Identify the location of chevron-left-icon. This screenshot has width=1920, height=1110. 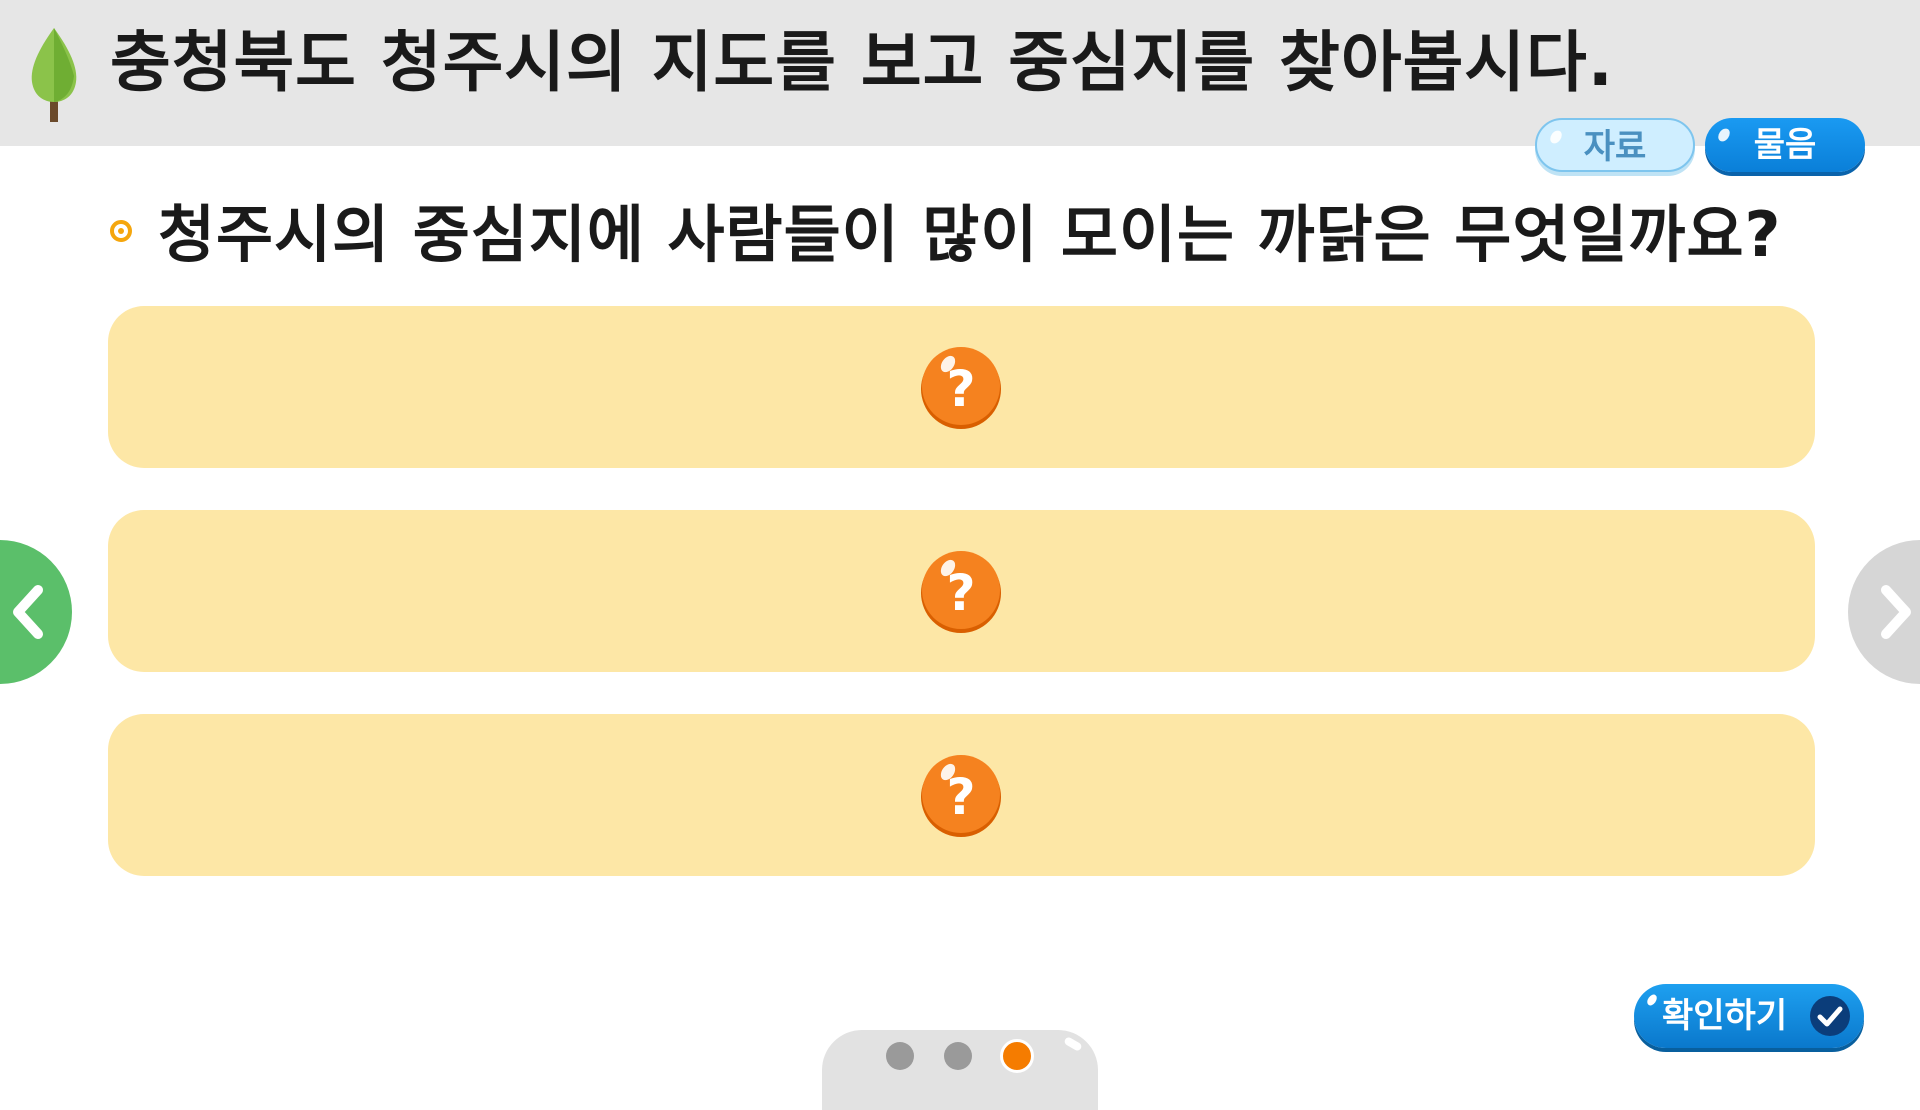
(28, 612).